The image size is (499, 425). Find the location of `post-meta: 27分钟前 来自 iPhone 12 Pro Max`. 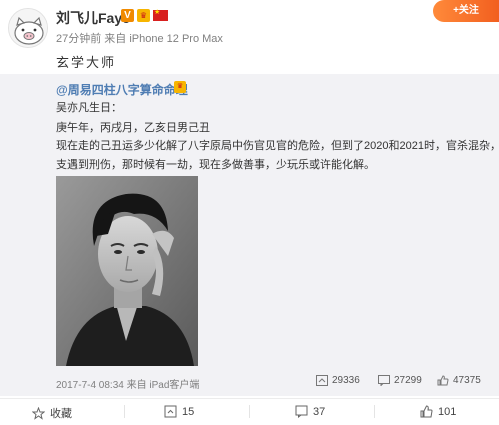

post-meta: 27分钟前 来自 iPhone 12 Pro Max is located at coordinates (139, 39).